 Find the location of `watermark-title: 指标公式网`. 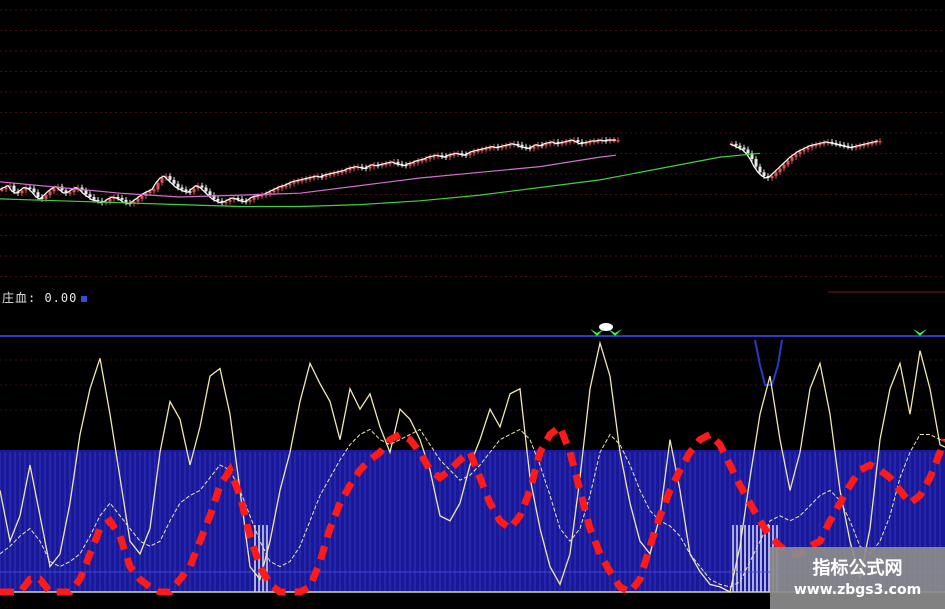

watermark-title: 指标公式网 is located at coordinates (857, 568).